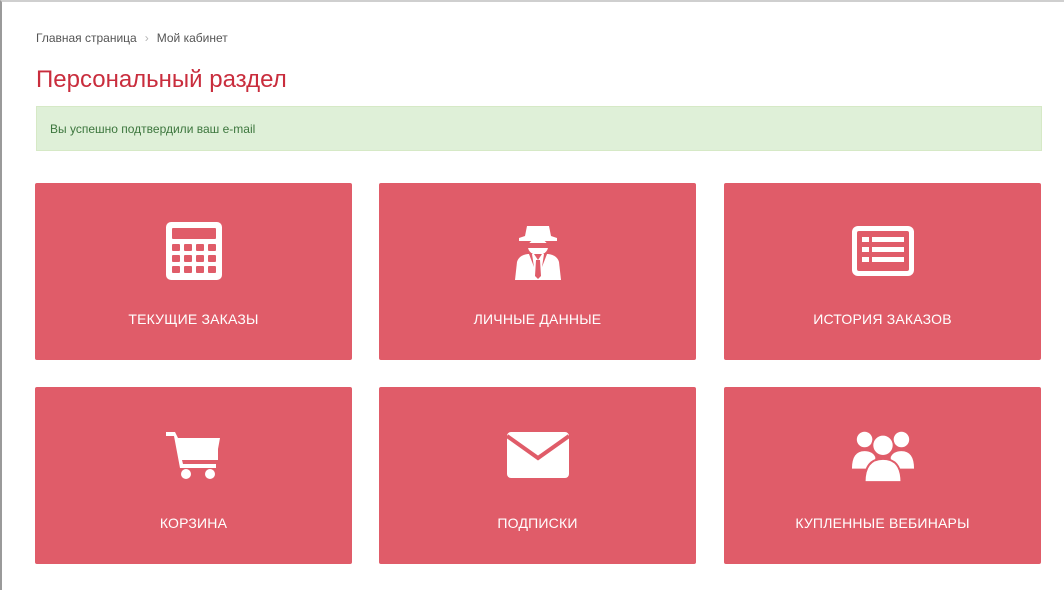 This screenshot has height=590, width=1064. Describe the element at coordinates (193, 319) in the screenshot. I see `tile-label: ТЕКУЩИЕ ЗАКАЗЫ` at that location.